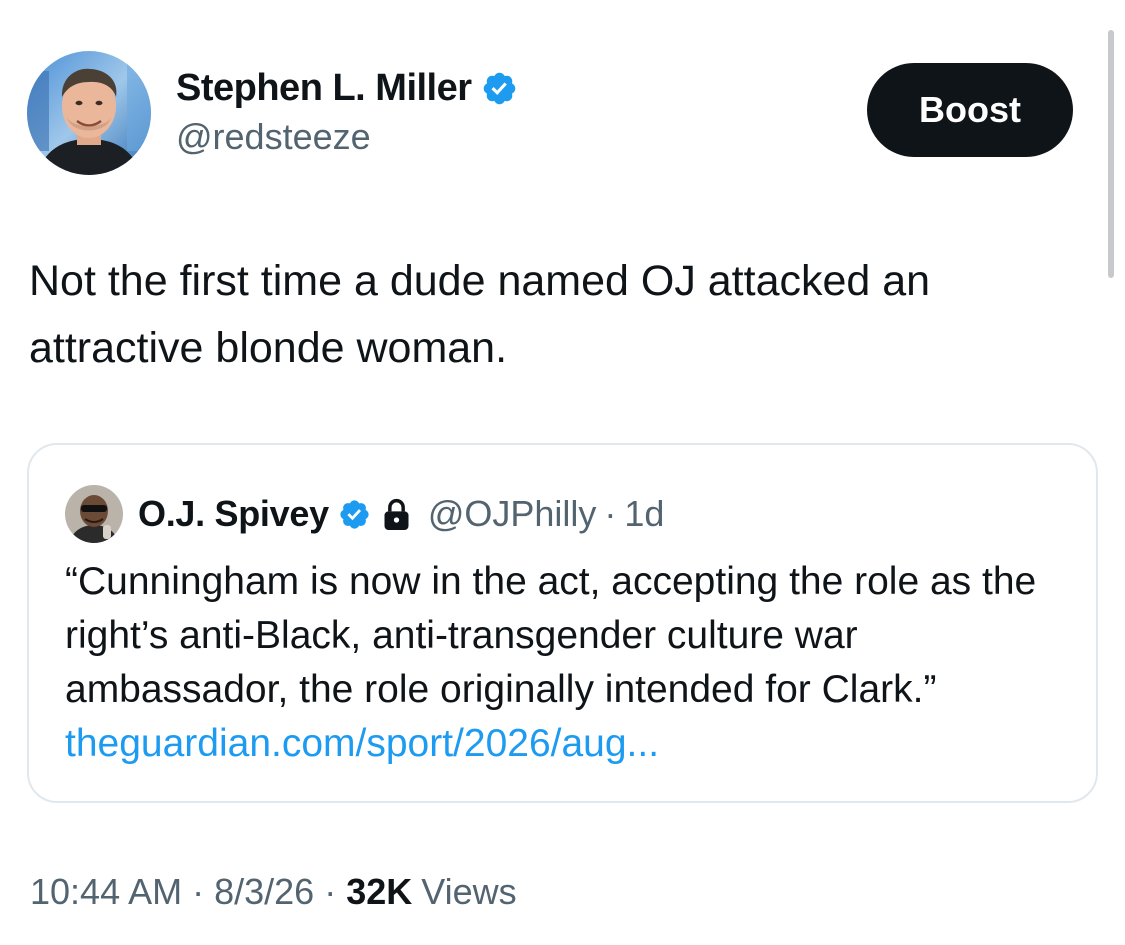 The height and width of the screenshot is (945, 1125). Describe the element at coordinates (970, 110) in the screenshot. I see `boost-button: Boost` at that location.